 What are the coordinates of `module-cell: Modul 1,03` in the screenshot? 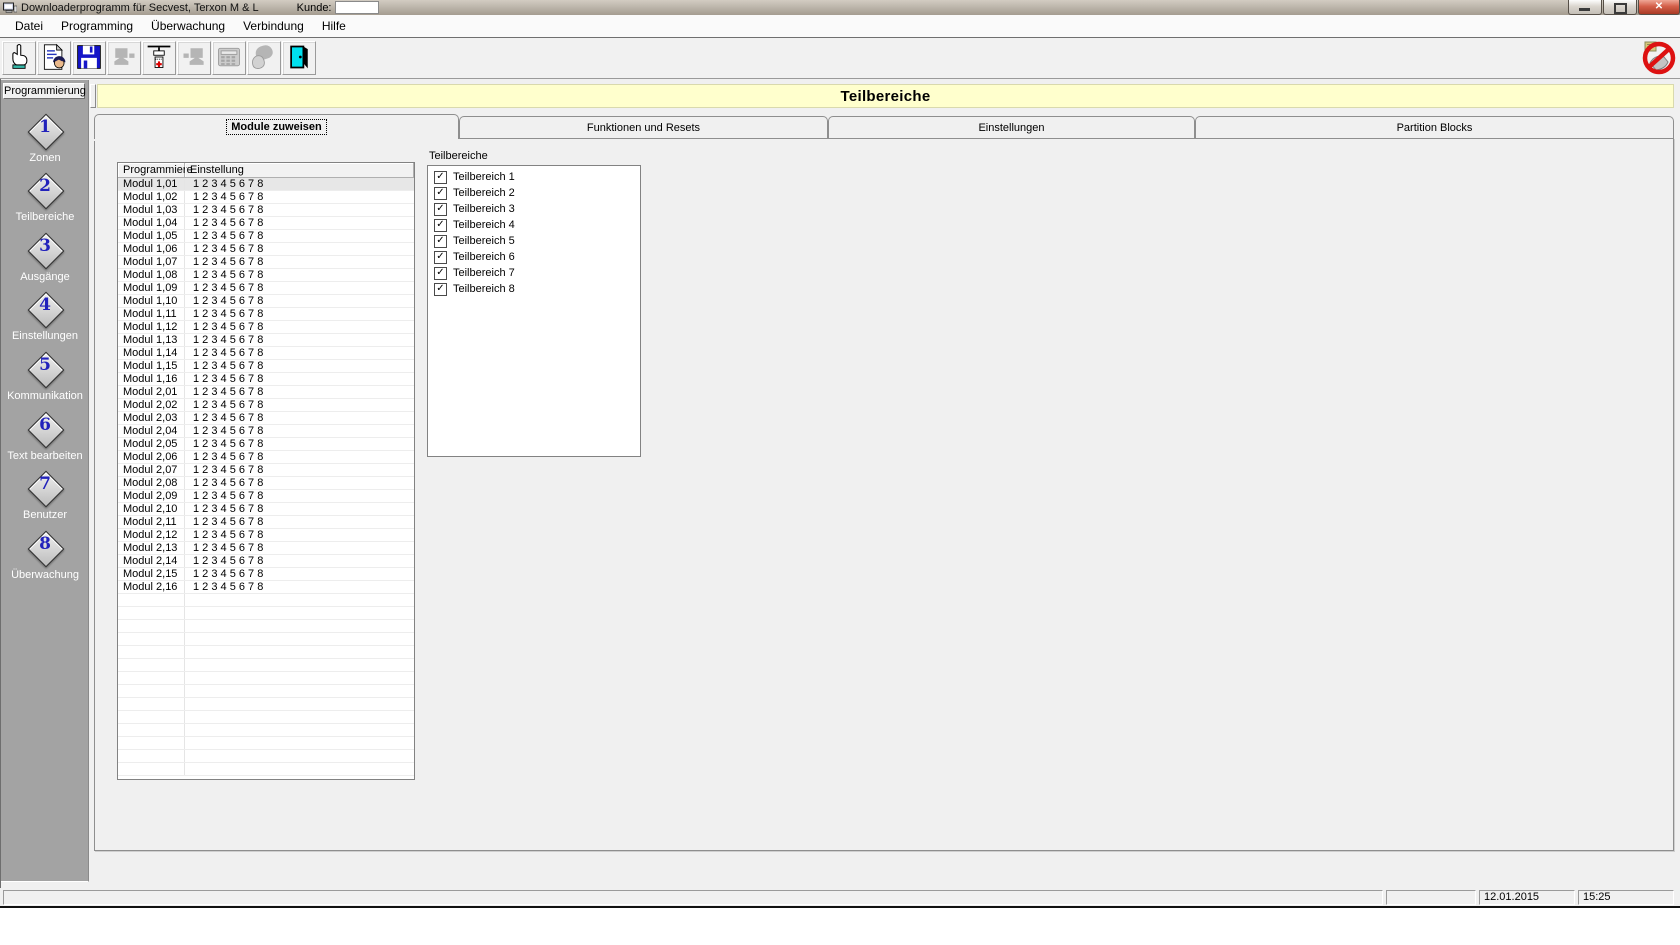 It's located at (151, 210).